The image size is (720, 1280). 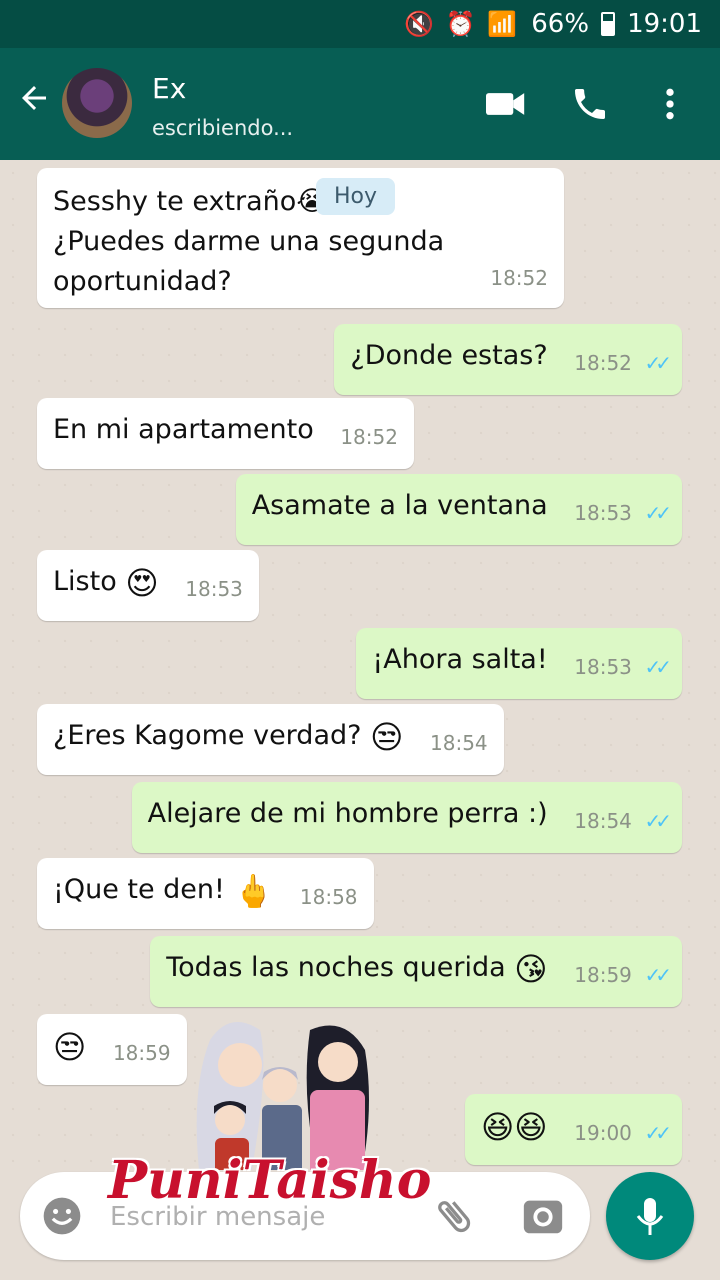 What do you see at coordinates (169, 88) in the screenshot?
I see `contact-name: Ex` at bounding box center [169, 88].